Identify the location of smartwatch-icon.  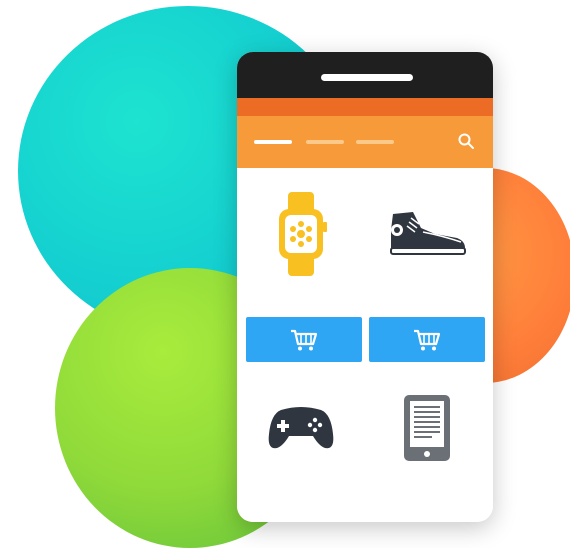
(303, 234).